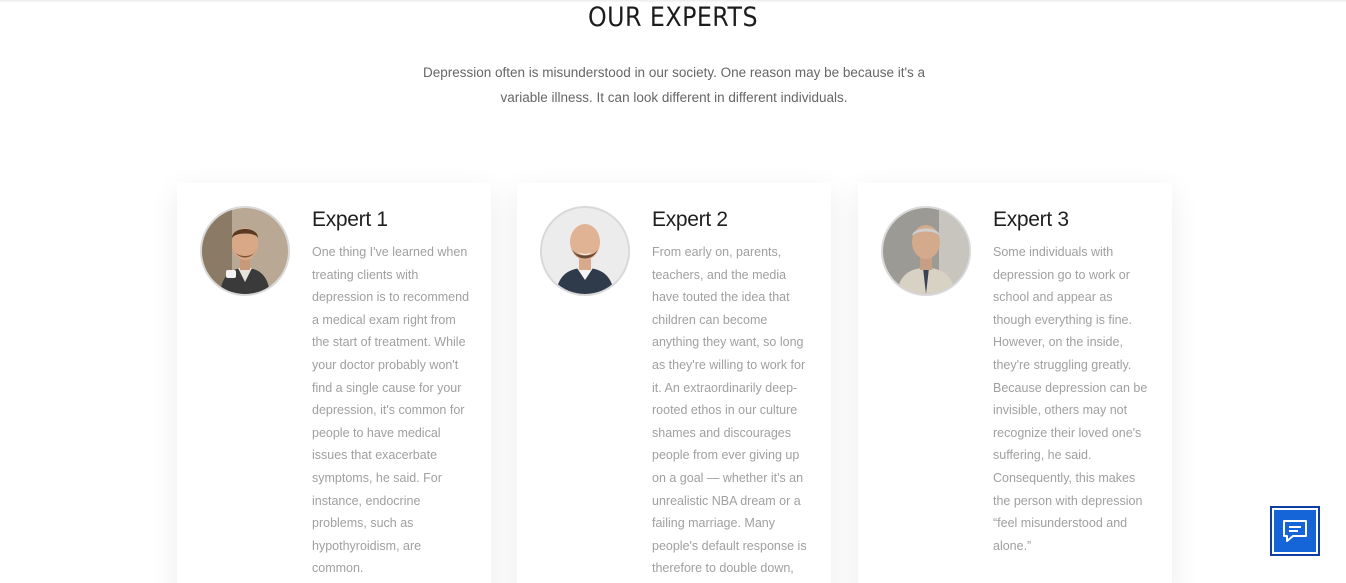  What do you see at coordinates (585, 251) in the screenshot?
I see `expert-2-avatar` at bounding box center [585, 251].